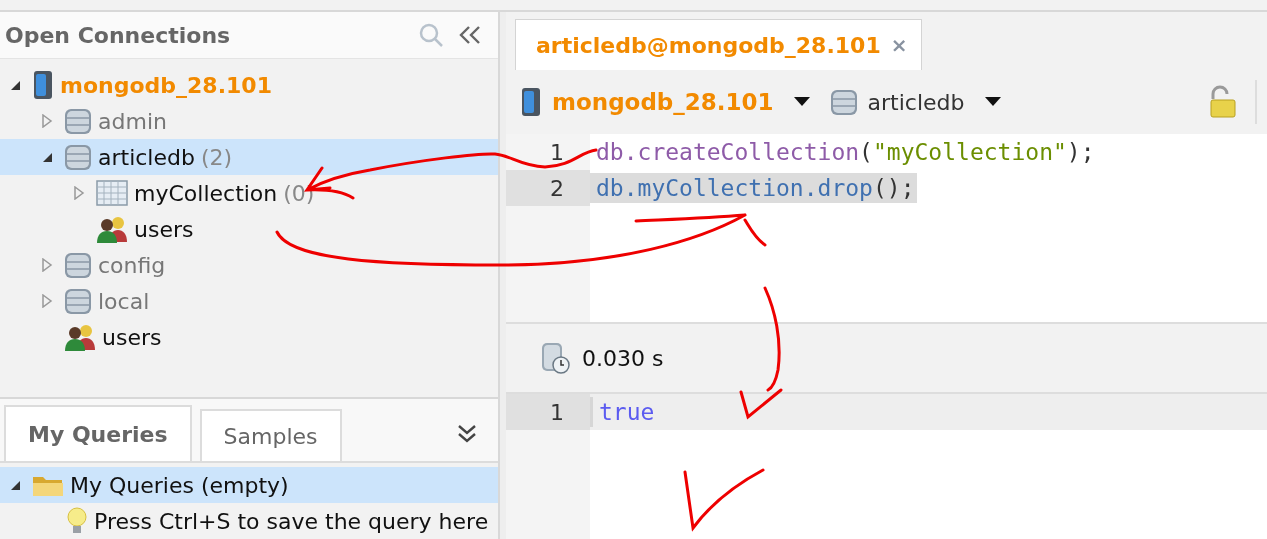 The image size is (1267, 539). Describe the element at coordinates (470, 35) in the screenshot. I see `collapse-icon` at that location.